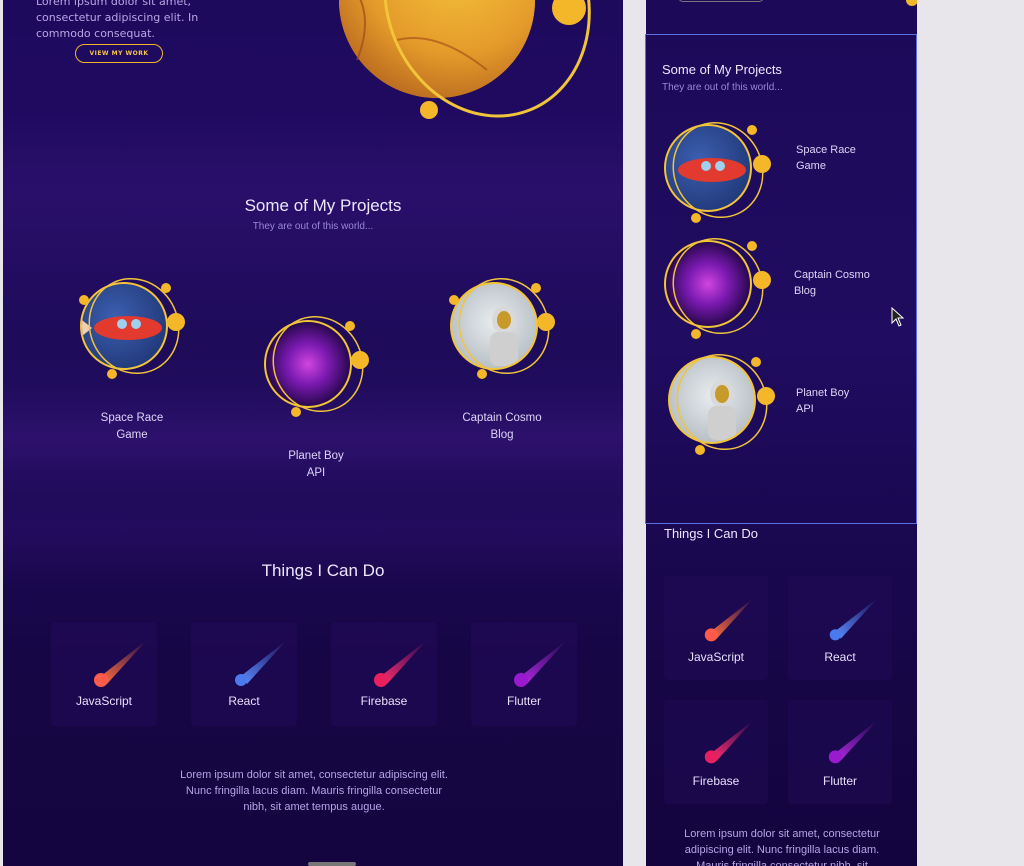  I want to click on project-card-planet-boy: Planet Boy API, so click(316, 398).